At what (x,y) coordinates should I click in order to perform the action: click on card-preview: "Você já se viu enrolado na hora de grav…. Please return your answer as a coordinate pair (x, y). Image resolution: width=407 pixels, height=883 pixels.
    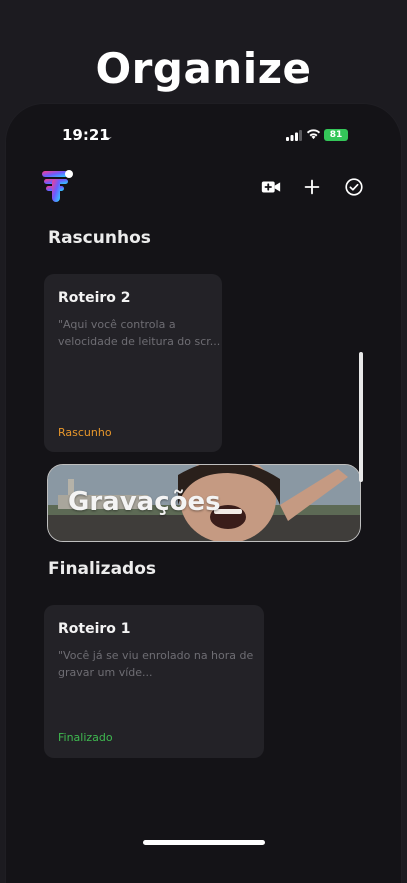
    Looking at the image, I should click on (156, 664).